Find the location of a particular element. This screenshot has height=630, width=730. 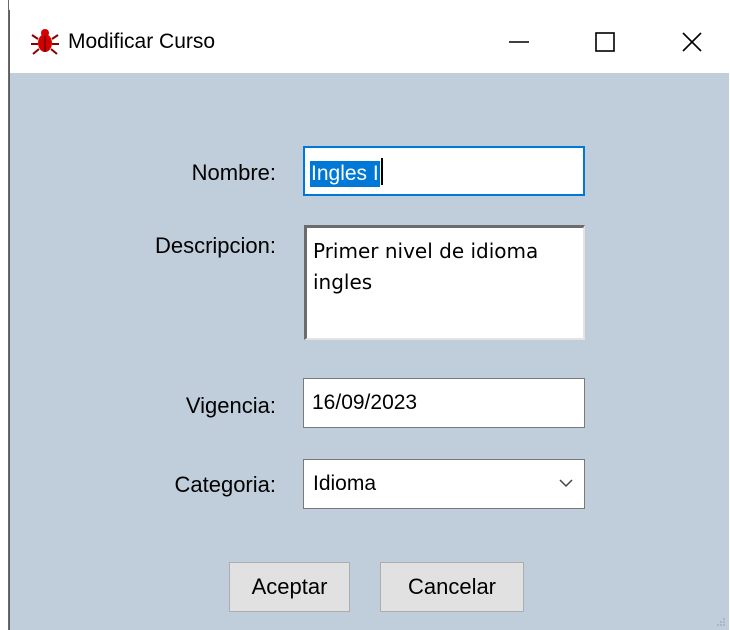

text-caret is located at coordinates (381, 171).